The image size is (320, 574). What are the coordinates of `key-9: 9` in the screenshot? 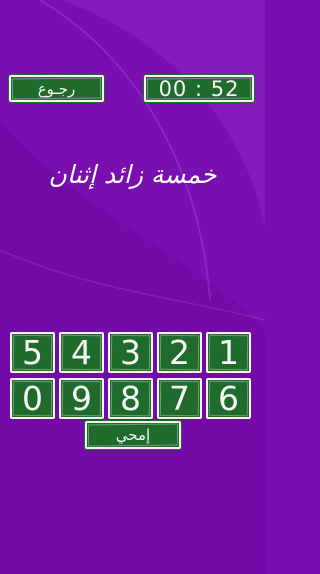 It's located at (81, 398).